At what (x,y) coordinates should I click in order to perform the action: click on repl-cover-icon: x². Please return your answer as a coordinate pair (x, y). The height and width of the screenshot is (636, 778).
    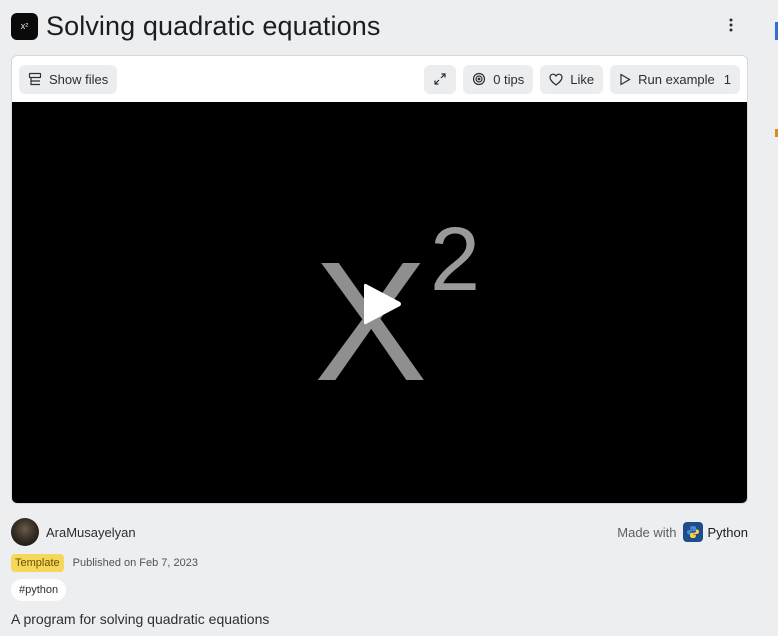
    Looking at the image, I should click on (24, 26).